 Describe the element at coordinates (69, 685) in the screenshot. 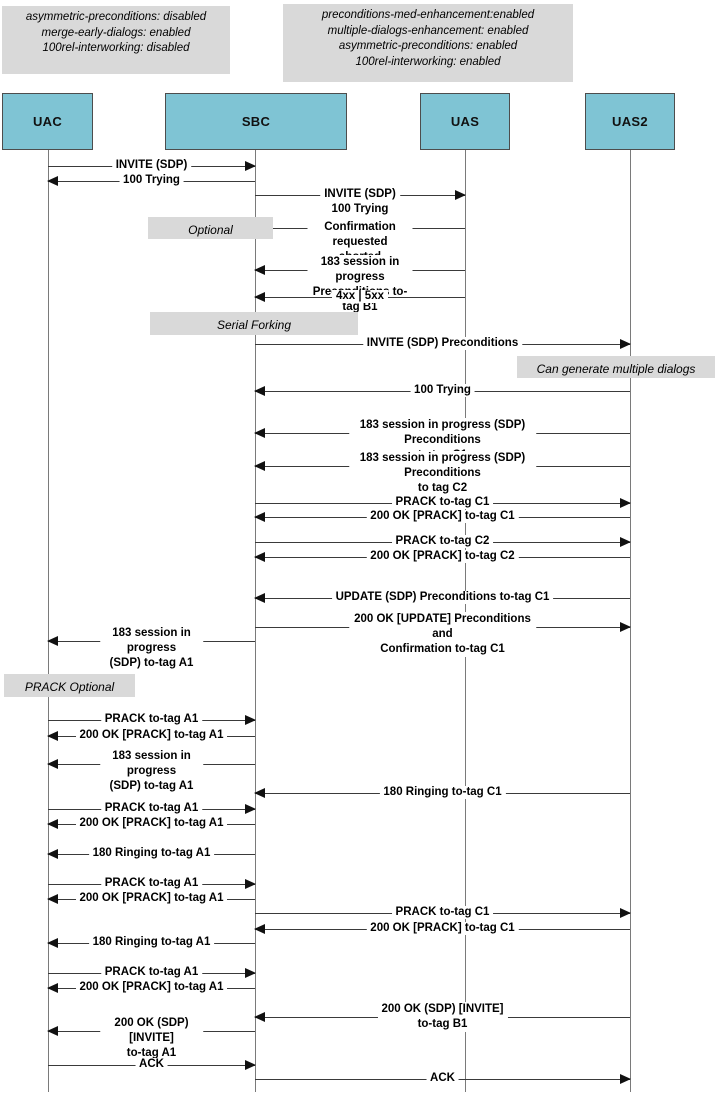

I see `note-prack-optional: PRACK Optional` at that location.